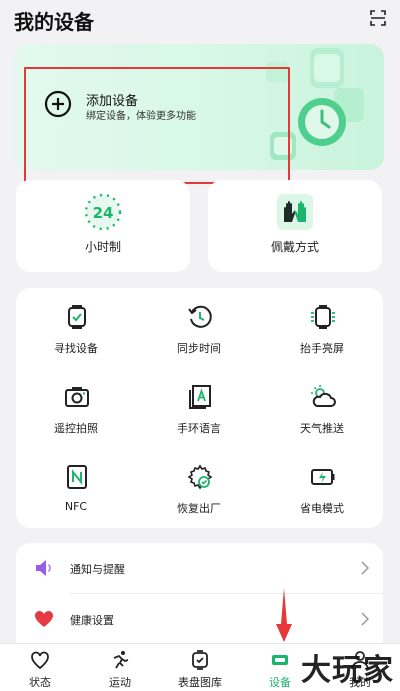 This screenshot has width=400, height=691. Describe the element at coordinates (323, 317) in the screenshot. I see `raise-wake-icon` at that location.